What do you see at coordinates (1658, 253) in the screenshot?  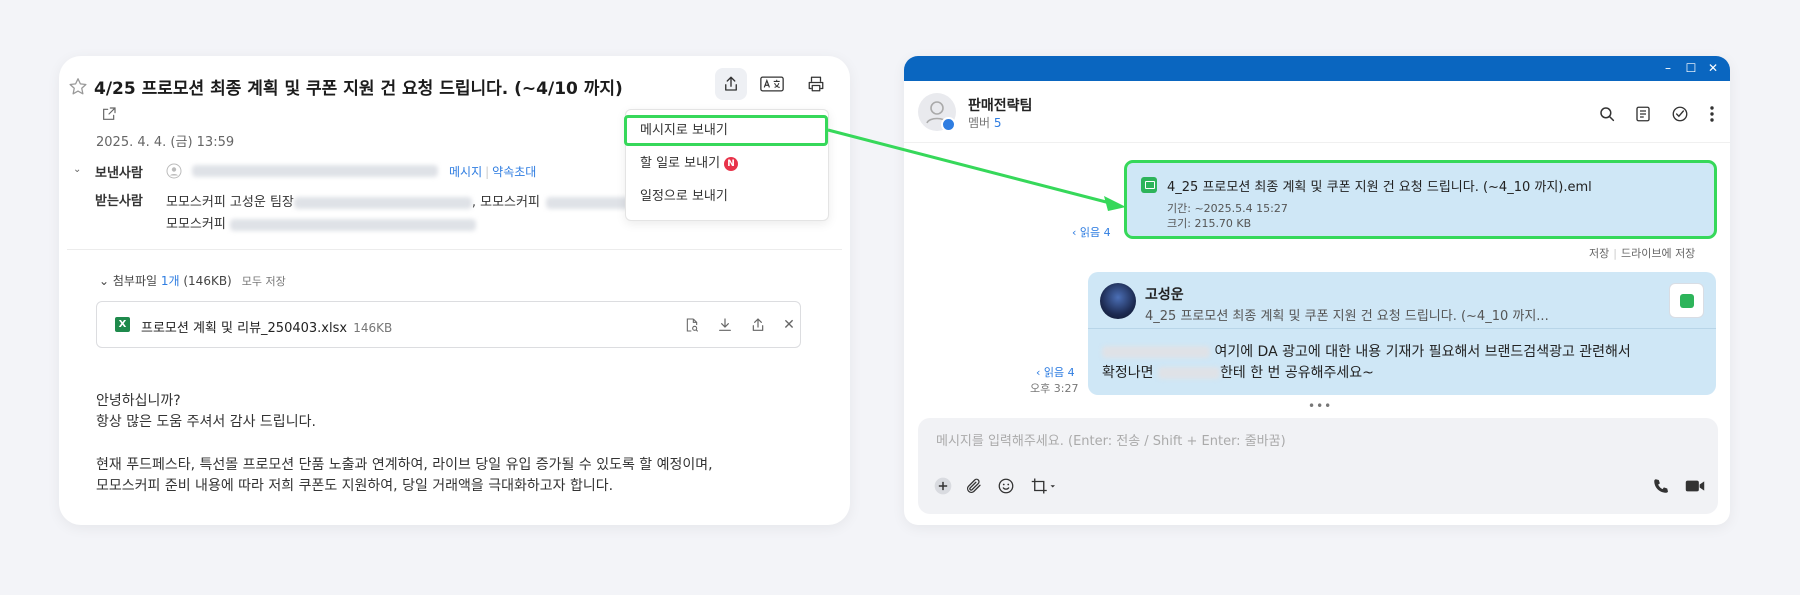 I see `save-to-drive-link: 드라이브에 저장` at bounding box center [1658, 253].